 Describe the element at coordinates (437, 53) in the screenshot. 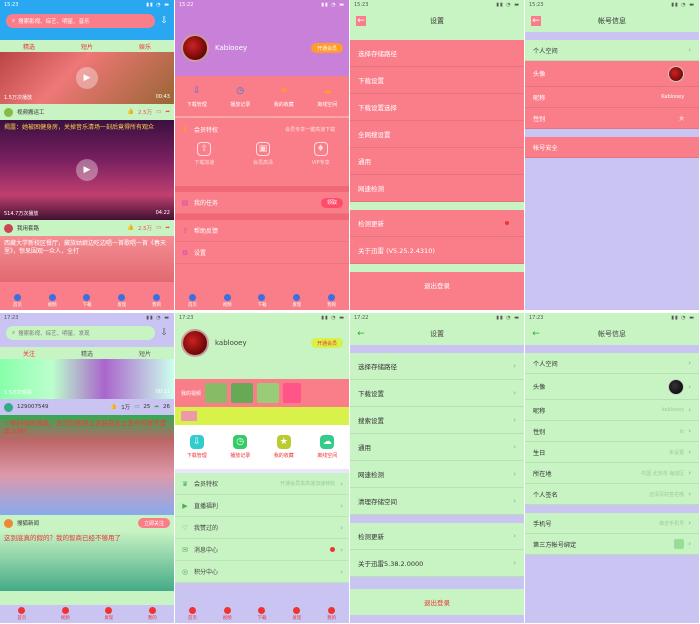

I see `setting-storage-path: 选择存储路径 ›` at that location.